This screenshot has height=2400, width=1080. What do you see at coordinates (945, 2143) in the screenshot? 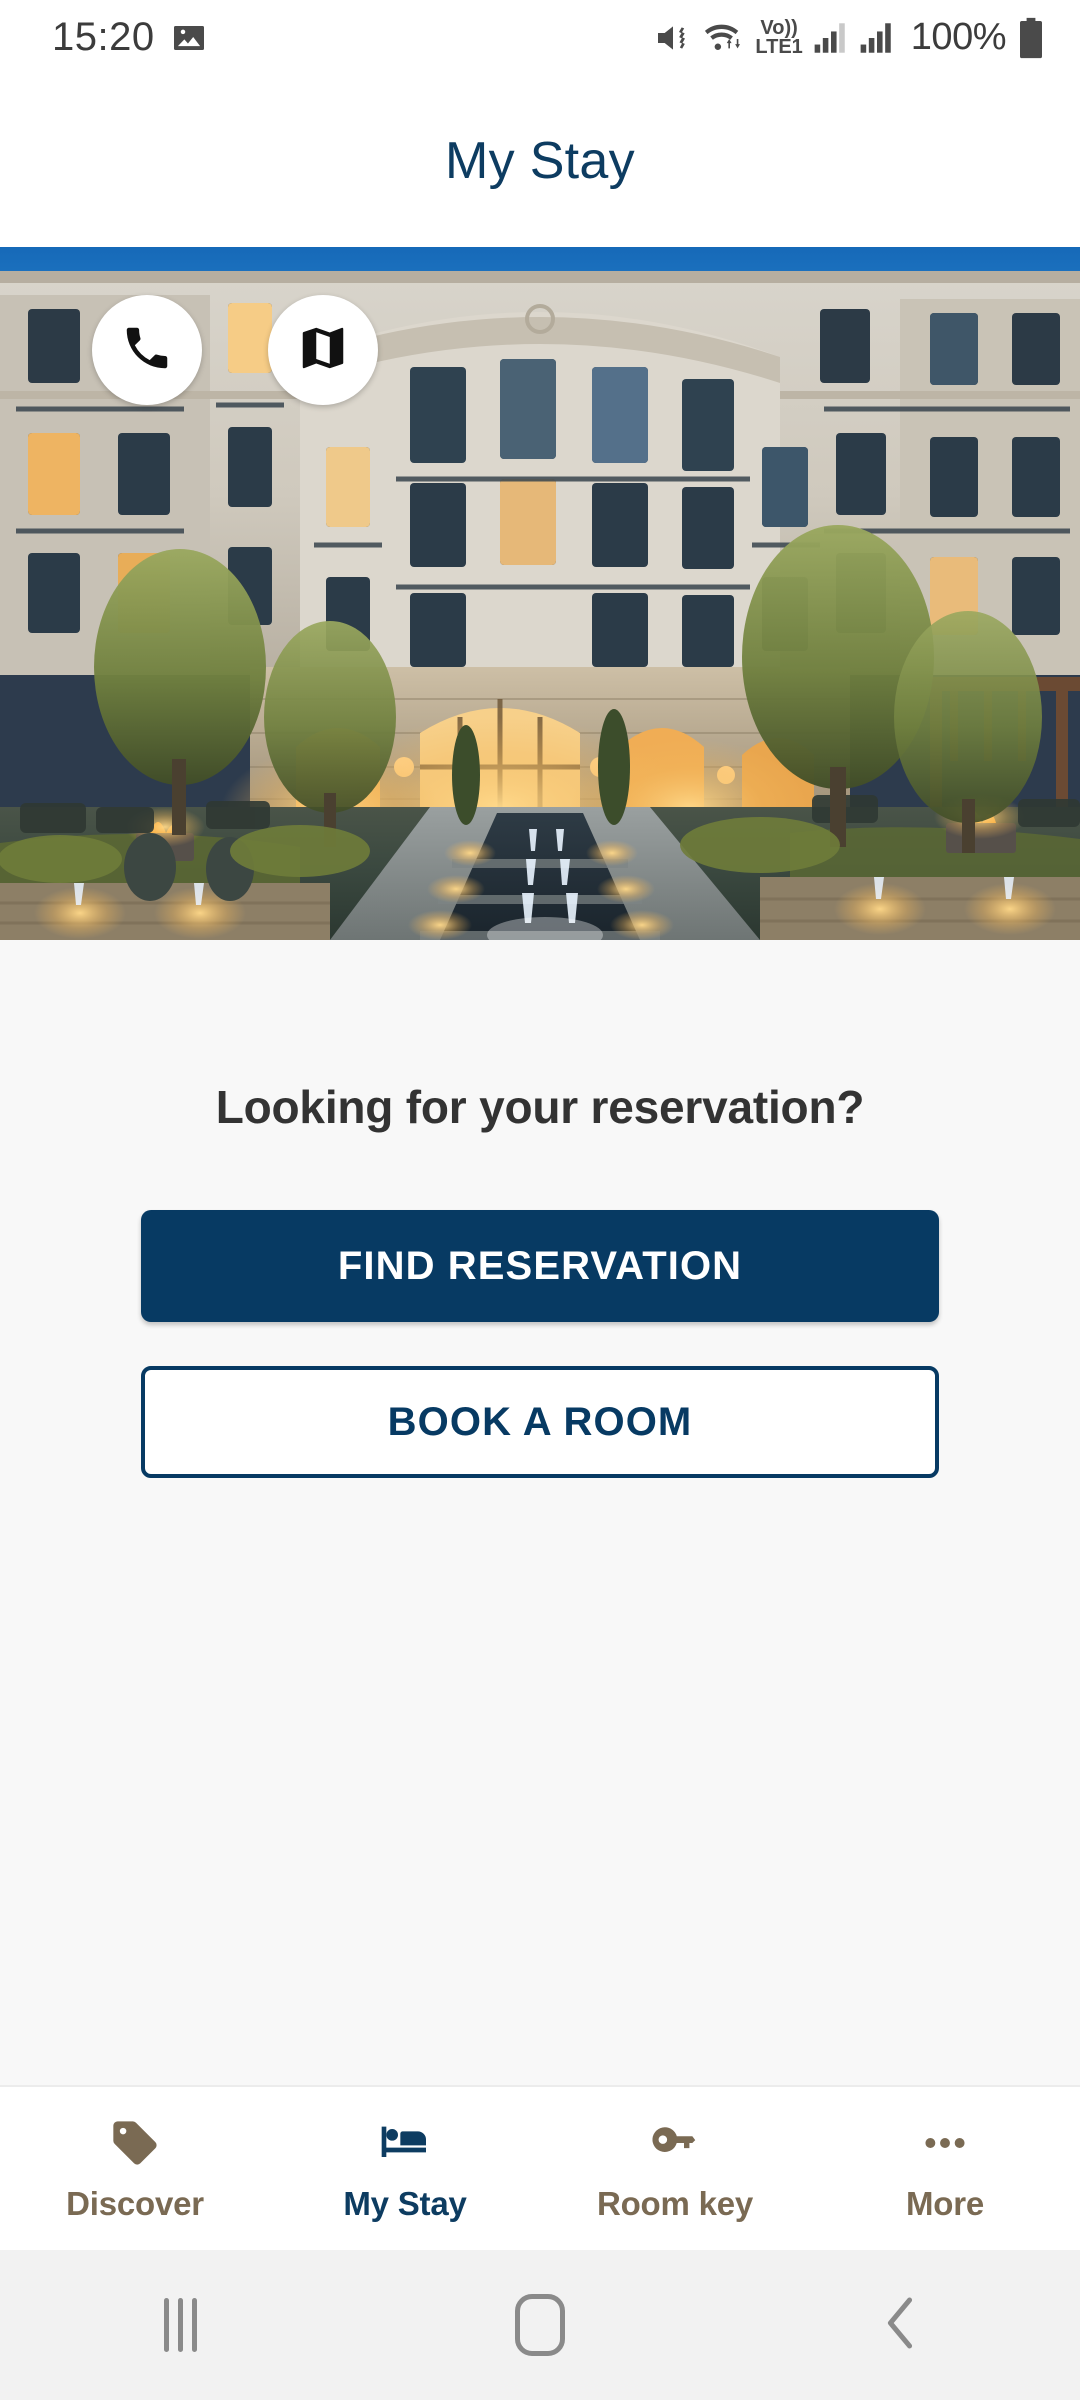
I see `ellipsis-icon` at bounding box center [945, 2143].